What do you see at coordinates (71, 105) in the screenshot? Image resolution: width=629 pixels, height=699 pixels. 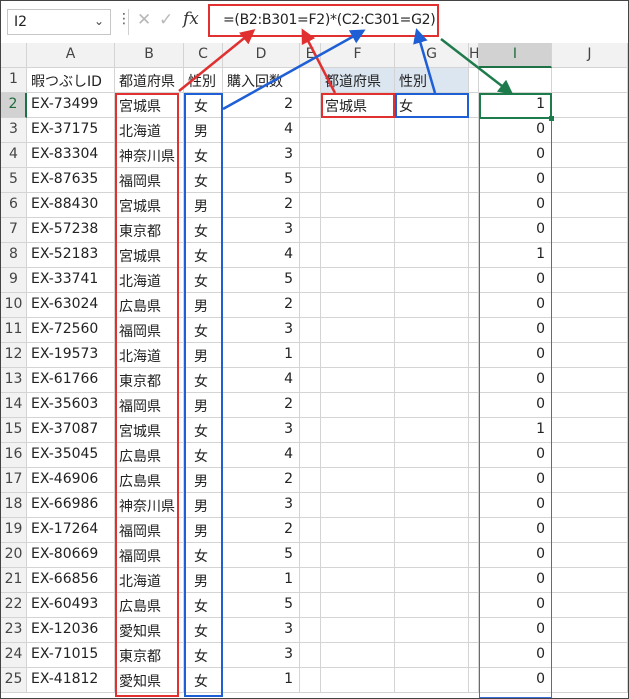 I see `id-cell: EX-73499` at bounding box center [71, 105].